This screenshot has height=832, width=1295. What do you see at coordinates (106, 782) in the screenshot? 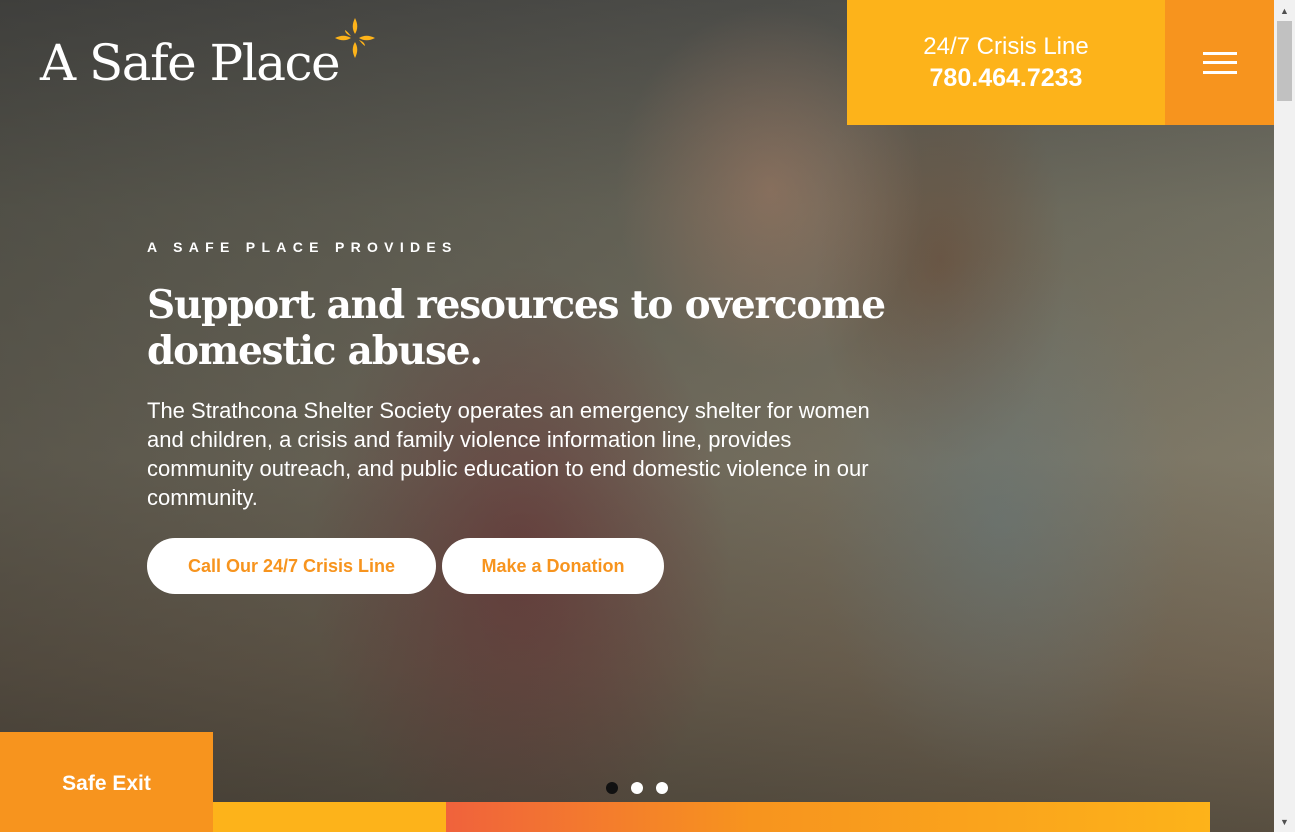
I see `safe-exit-button: Safe Exit` at bounding box center [106, 782].